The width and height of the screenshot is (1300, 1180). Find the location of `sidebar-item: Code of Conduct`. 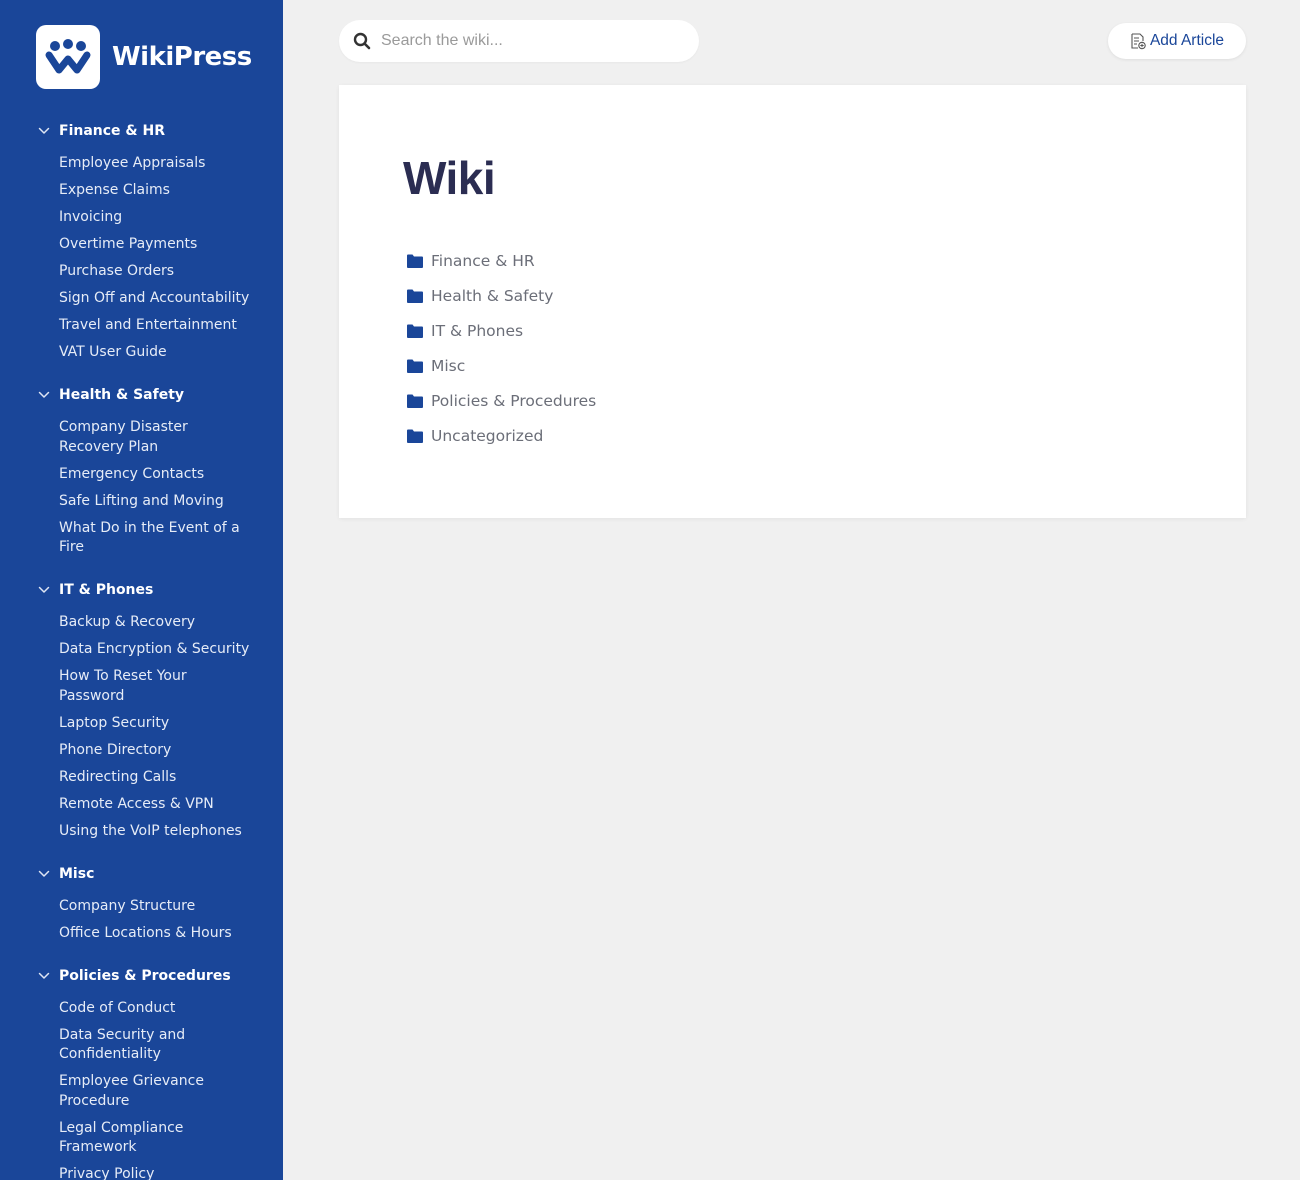

sidebar-item: Code of Conduct is located at coordinates (156, 1009).